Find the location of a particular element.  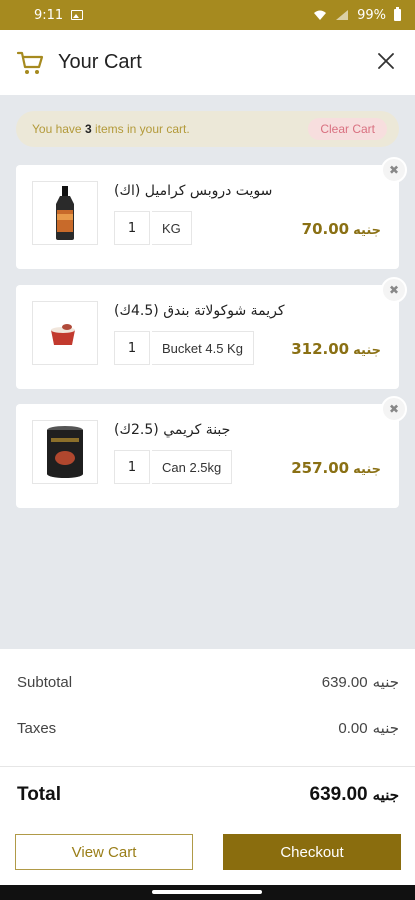

subtotal-row: Subtotal 639.00 جنيه is located at coordinates (208, 682).